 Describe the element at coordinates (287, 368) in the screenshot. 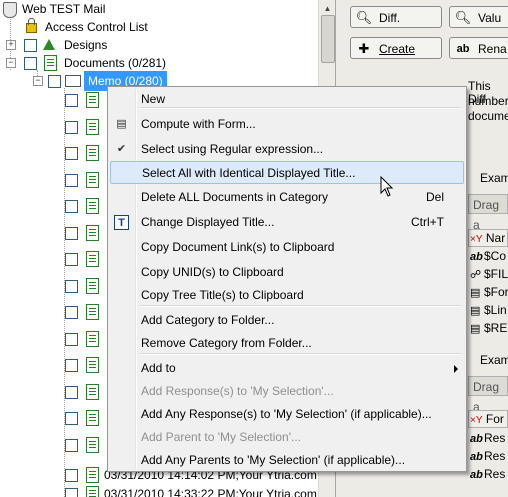

I see `menu-item-add-to: Add to` at that location.